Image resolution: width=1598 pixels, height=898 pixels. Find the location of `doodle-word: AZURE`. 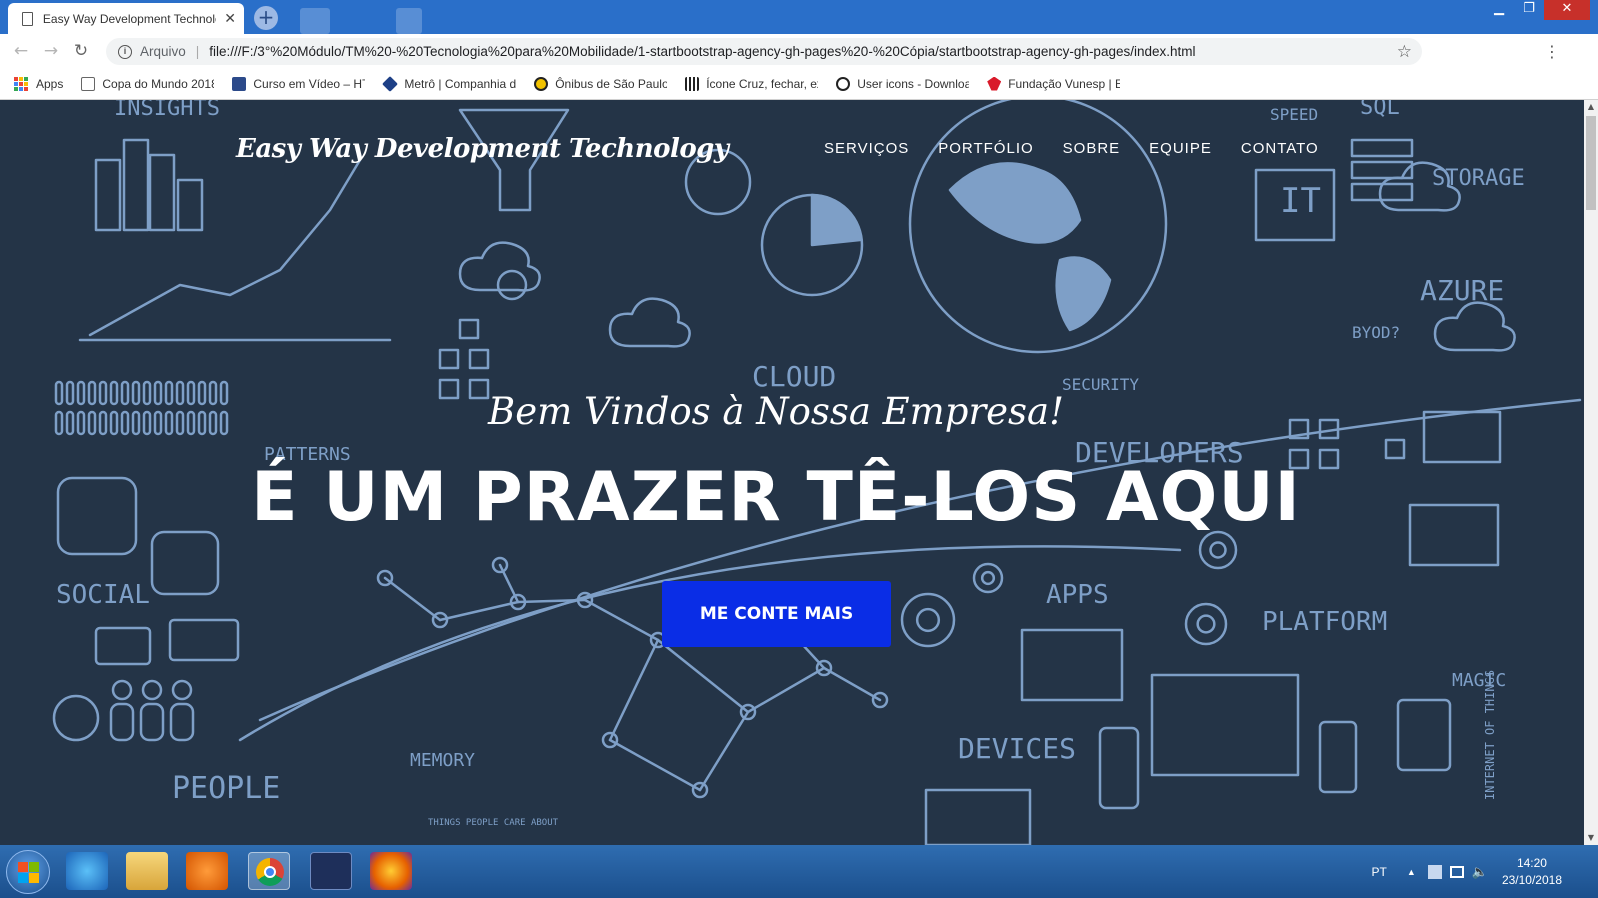

doodle-word: AZURE is located at coordinates (1462, 290).